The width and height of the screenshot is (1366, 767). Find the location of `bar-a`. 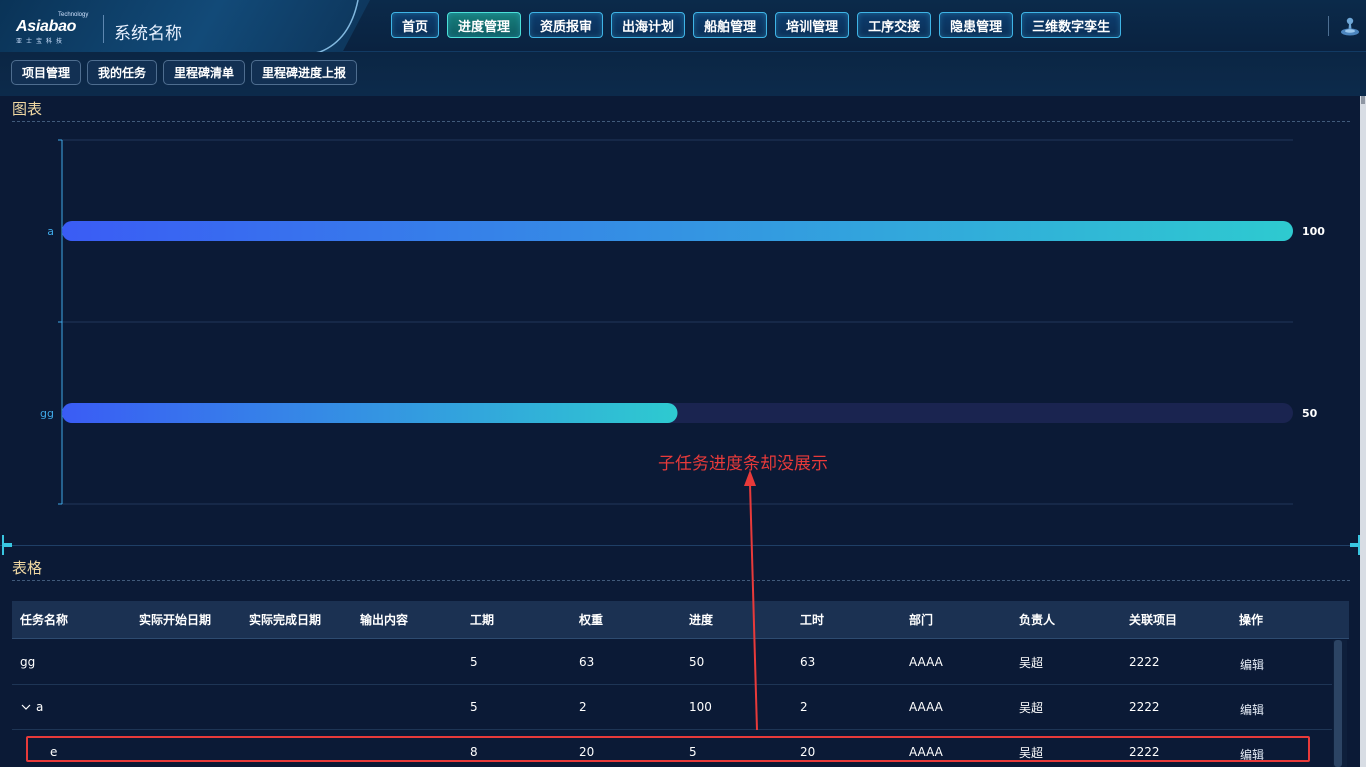

bar-a is located at coordinates (677, 231).